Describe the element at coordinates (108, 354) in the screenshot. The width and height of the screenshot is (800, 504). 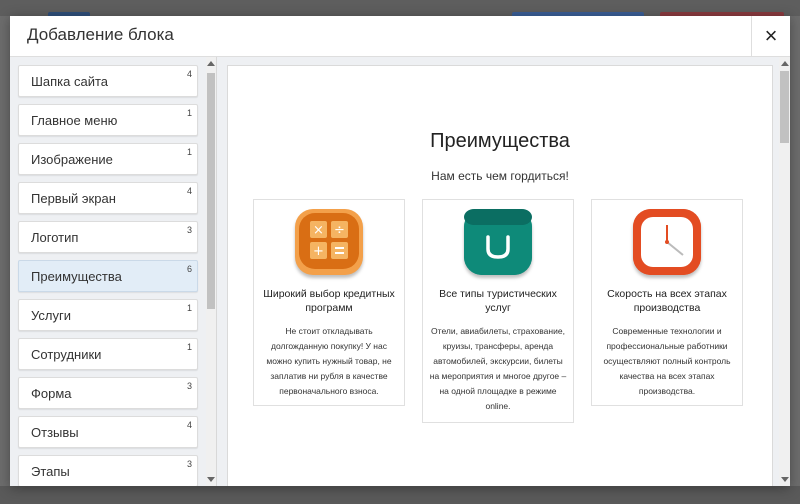
I see `sidebar-item-staff: Сотрудники 1` at that location.